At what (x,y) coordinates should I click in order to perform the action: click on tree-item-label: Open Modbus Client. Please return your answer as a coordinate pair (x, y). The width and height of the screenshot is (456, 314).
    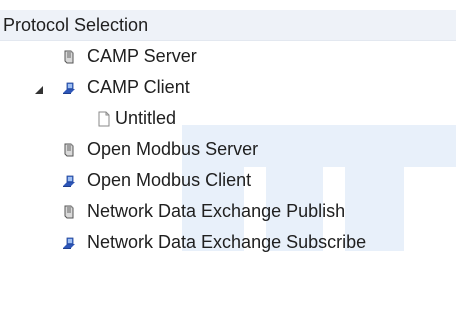
    Looking at the image, I should click on (169, 180).